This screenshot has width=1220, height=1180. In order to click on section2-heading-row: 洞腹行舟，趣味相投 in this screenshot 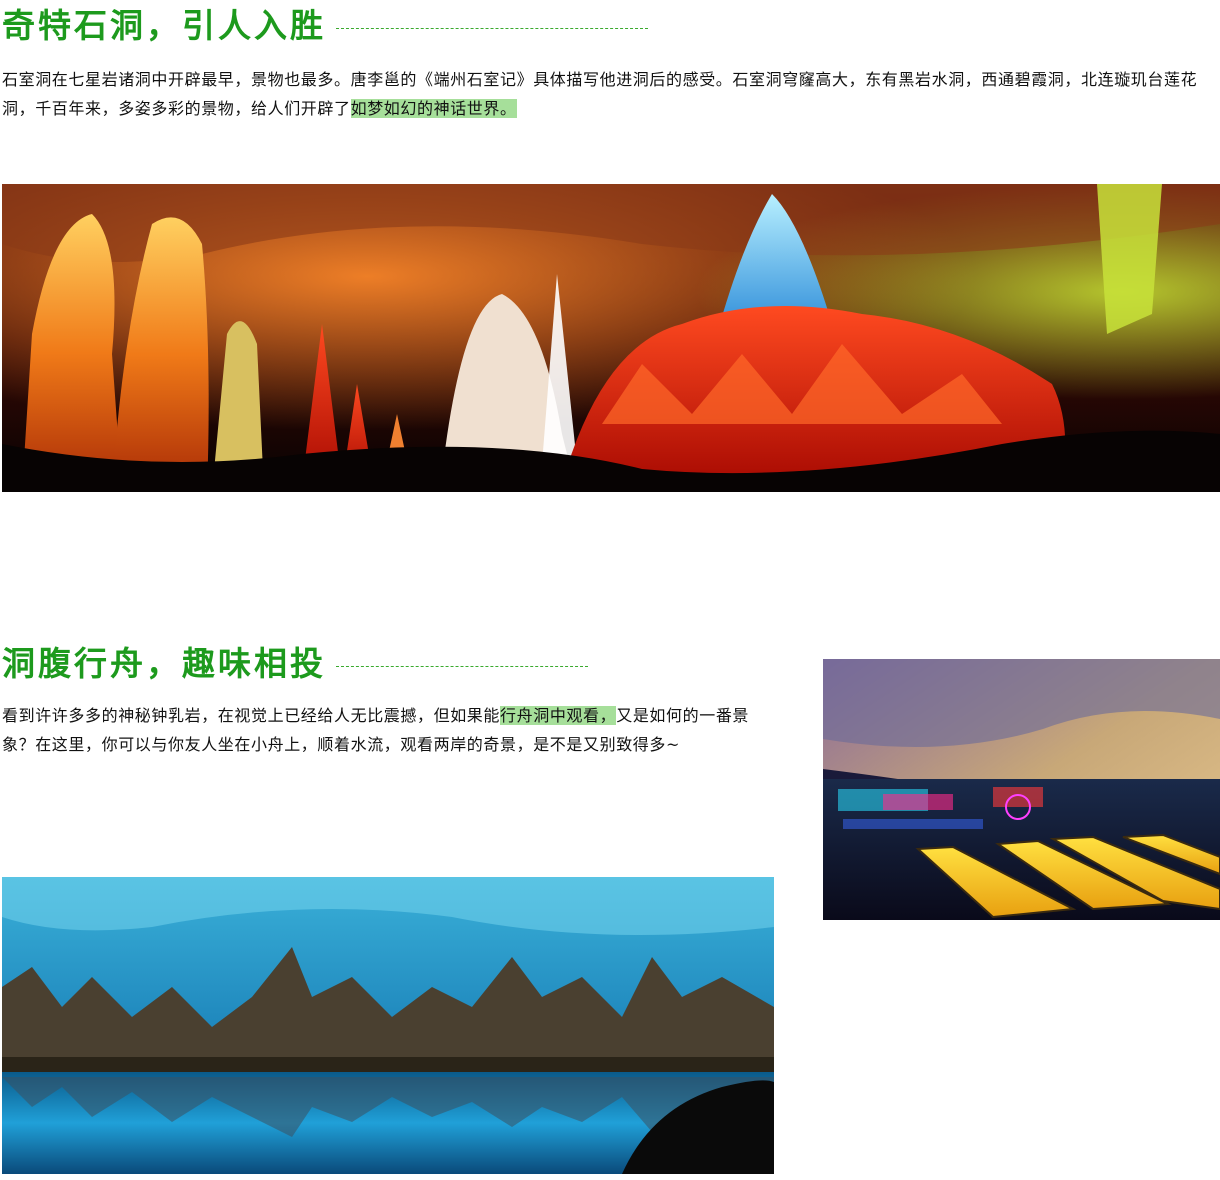, I will do `click(295, 664)`.